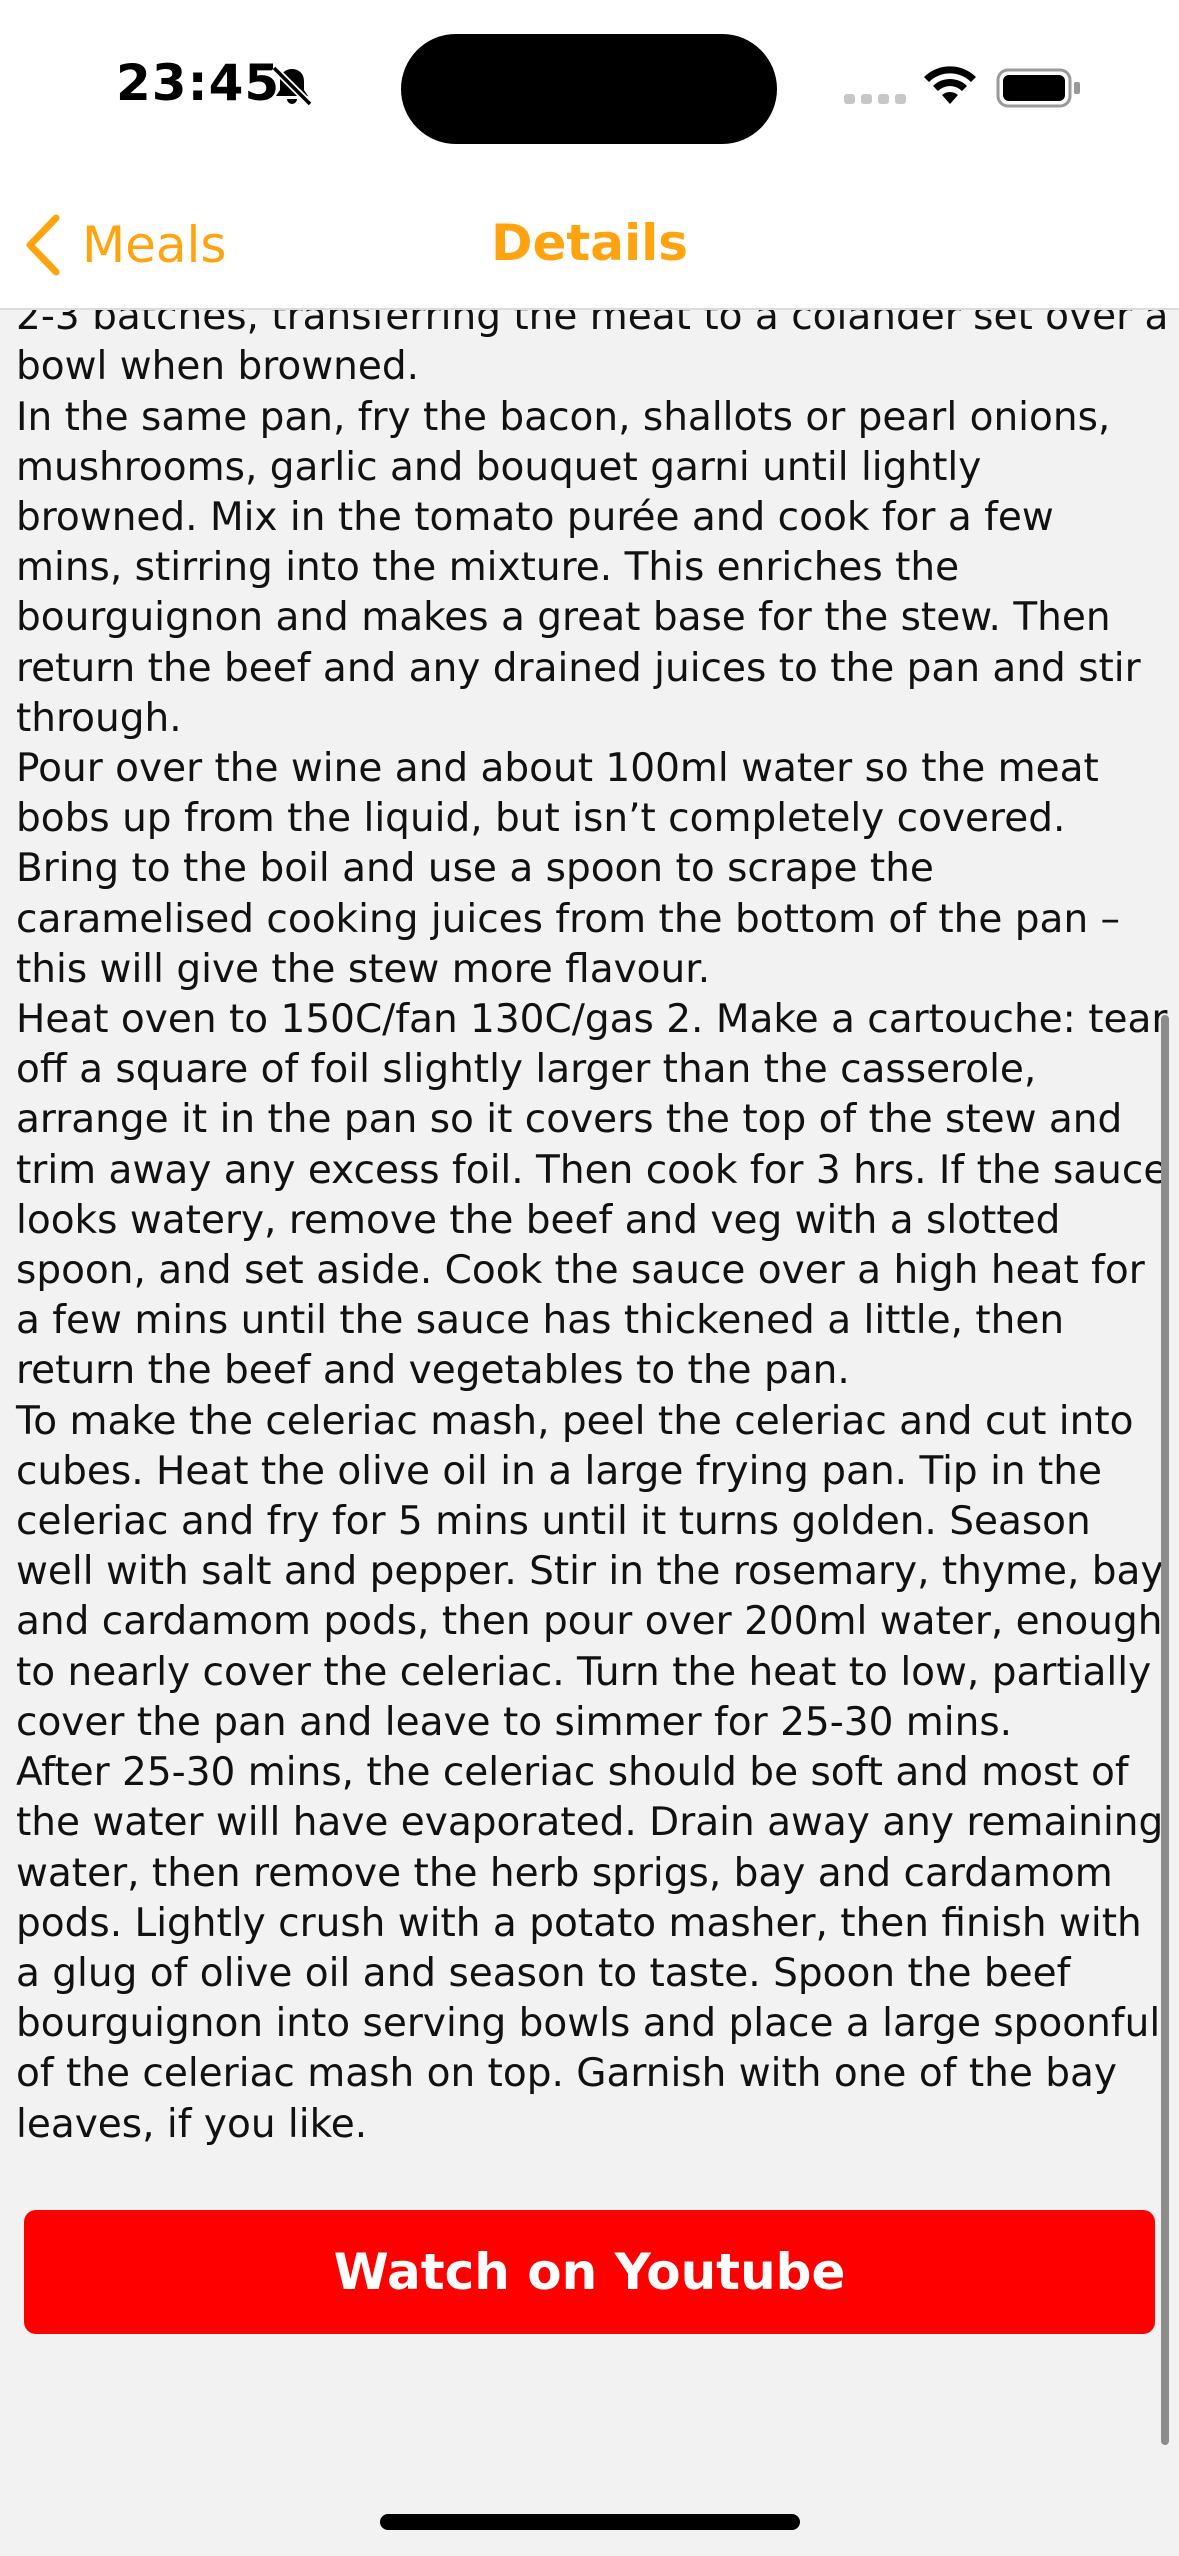 The height and width of the screenshot is (2556, 1179). Describe the element at coordinates (590, 2522) in the screenshot. I see `home-indicator` at that location.